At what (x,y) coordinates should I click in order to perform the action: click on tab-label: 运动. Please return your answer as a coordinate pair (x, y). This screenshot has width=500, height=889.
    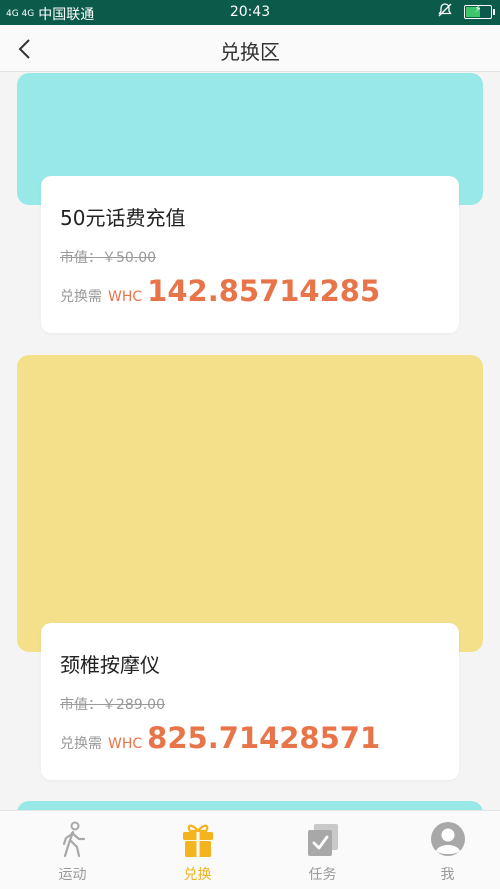
    Looking at the image, I should click on (72, 875).